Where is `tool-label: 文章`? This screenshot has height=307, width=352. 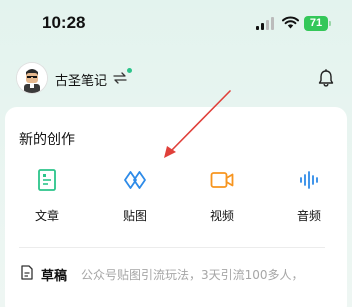
tool-label: 文章 is located at coordinates (46, 216).